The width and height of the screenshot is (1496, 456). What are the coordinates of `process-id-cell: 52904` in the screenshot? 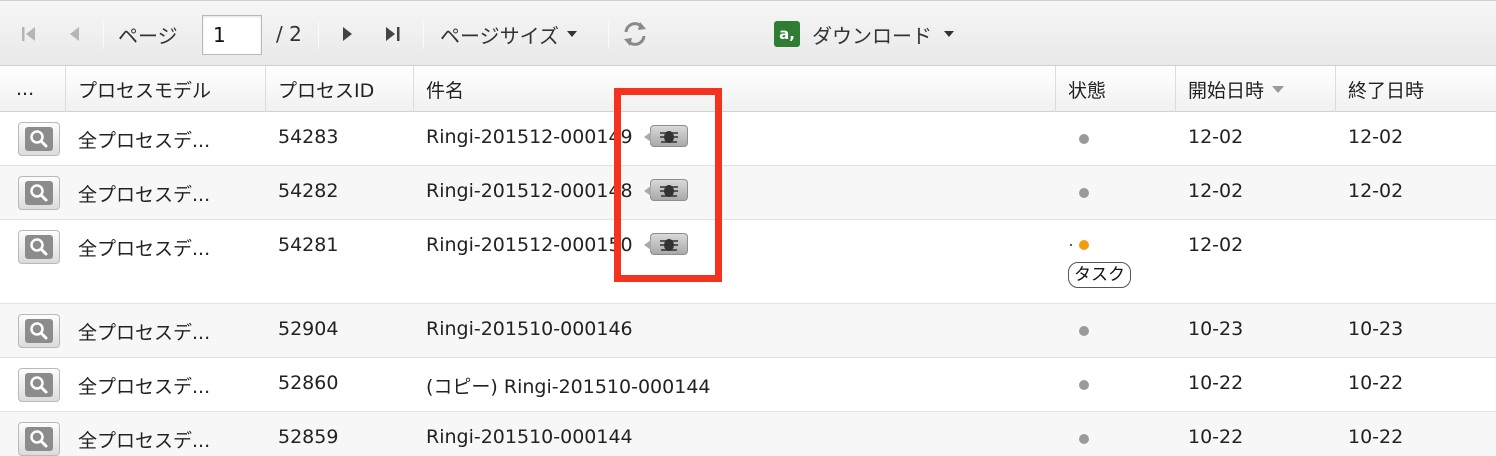 It's located at (308, 329).